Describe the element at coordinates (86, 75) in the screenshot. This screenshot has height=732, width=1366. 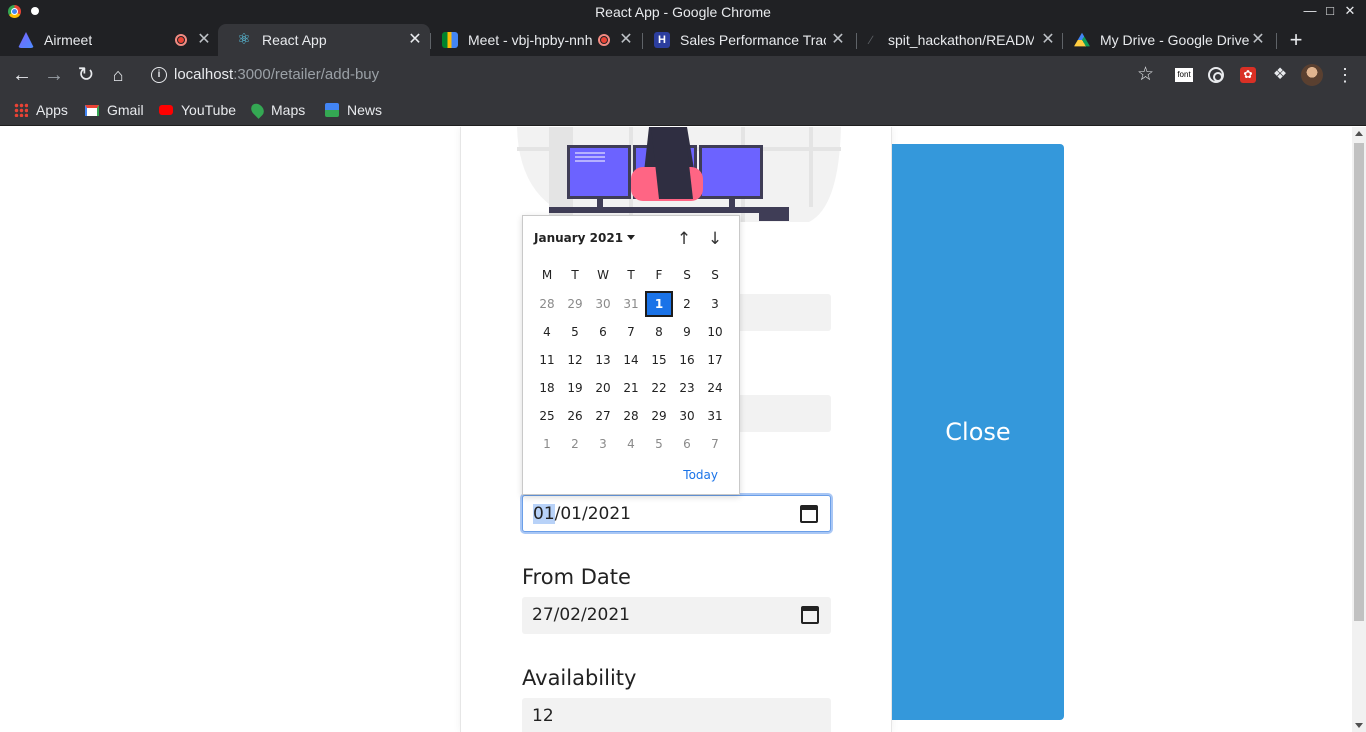
I see `reload-icon: ↻` at that location.